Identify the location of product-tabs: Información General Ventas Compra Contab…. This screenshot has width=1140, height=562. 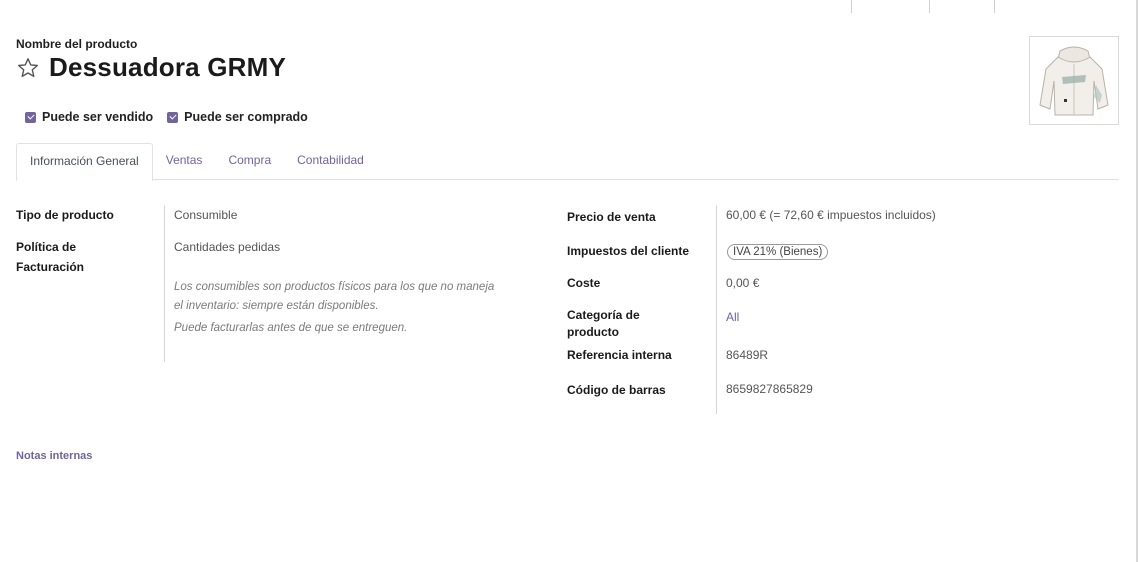
(567, 162).